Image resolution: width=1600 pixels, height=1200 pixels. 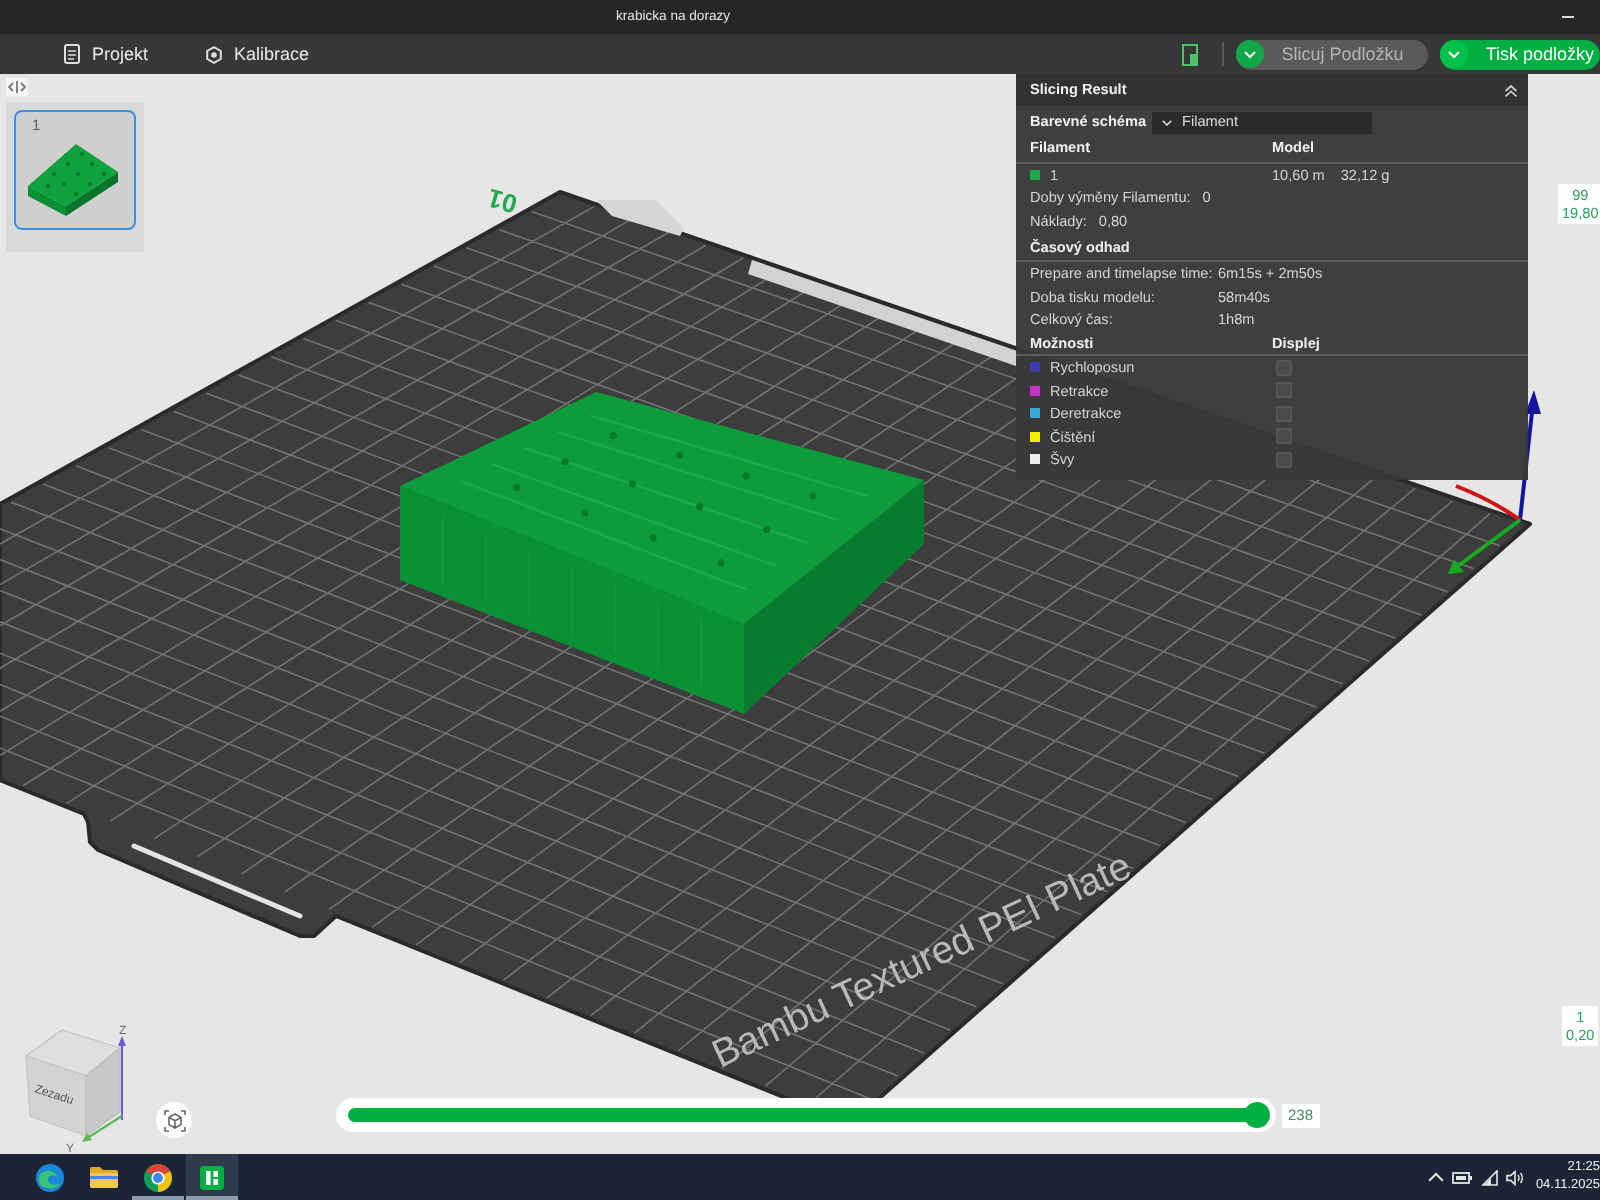 What do you see at coordinates (106, 54) in the screenshot?
I see `toolbar-tab: Projekt` at bounding box center [106, 54].